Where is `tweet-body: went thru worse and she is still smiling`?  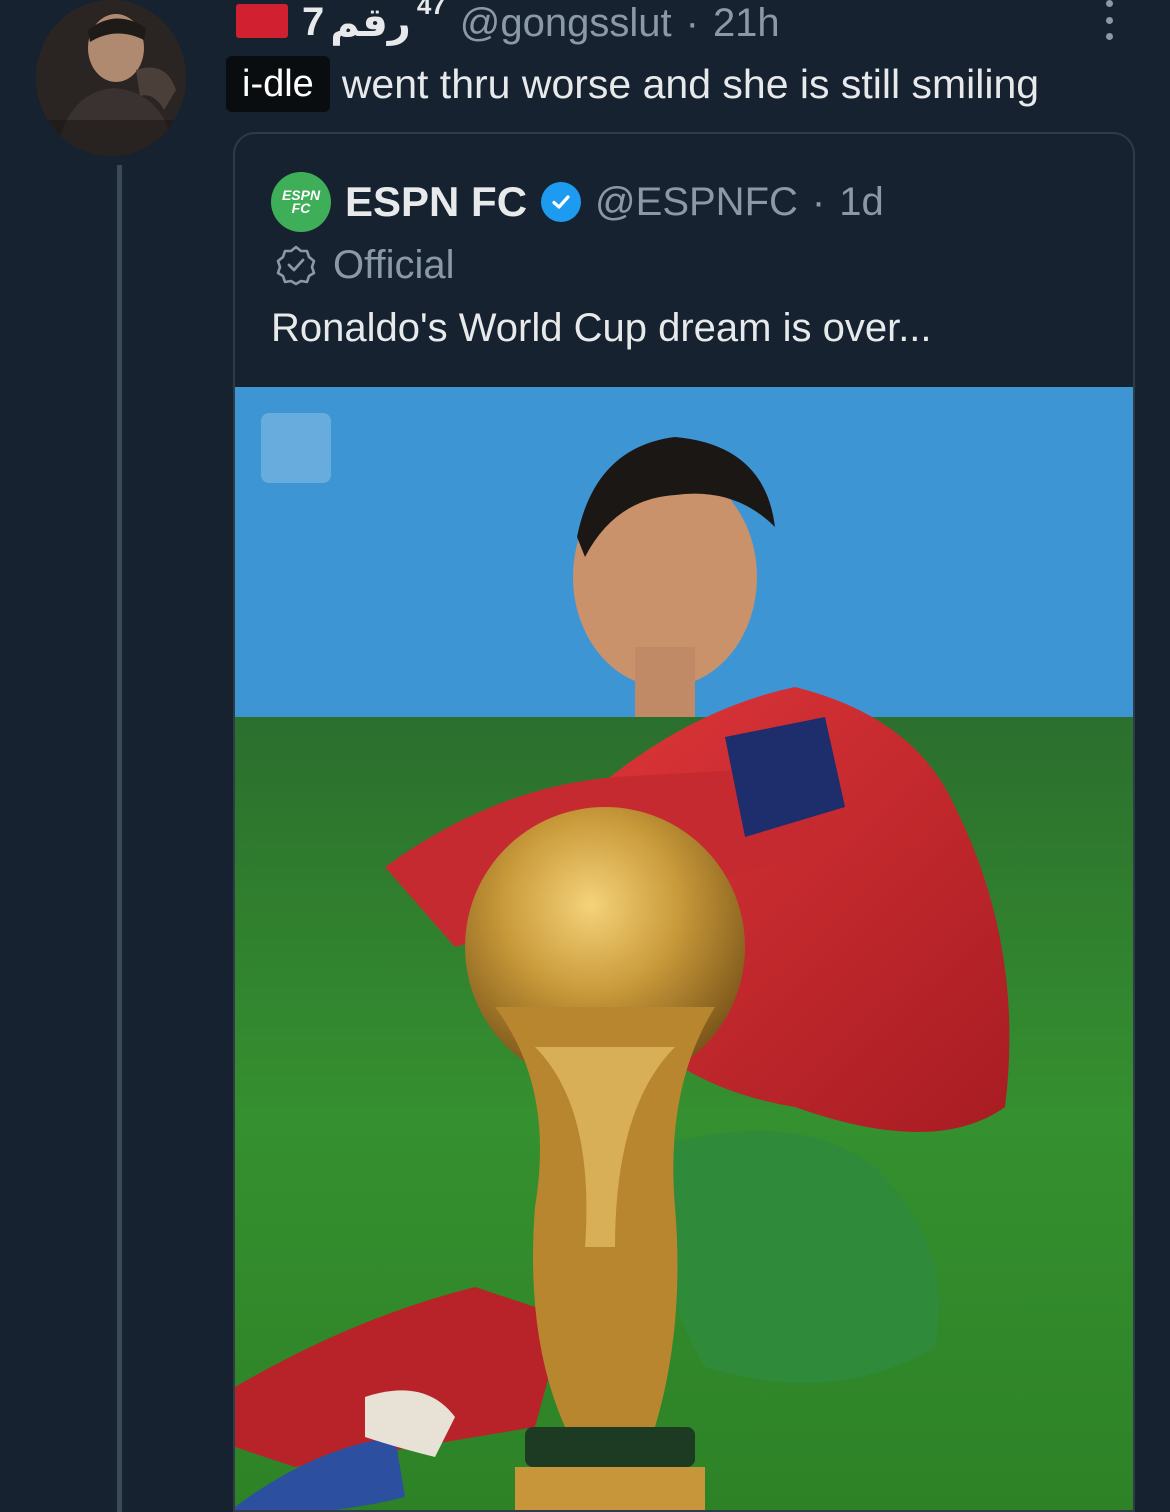
tweet-body: went thru worse and she is still smiling is located at coordinates (690, 83).